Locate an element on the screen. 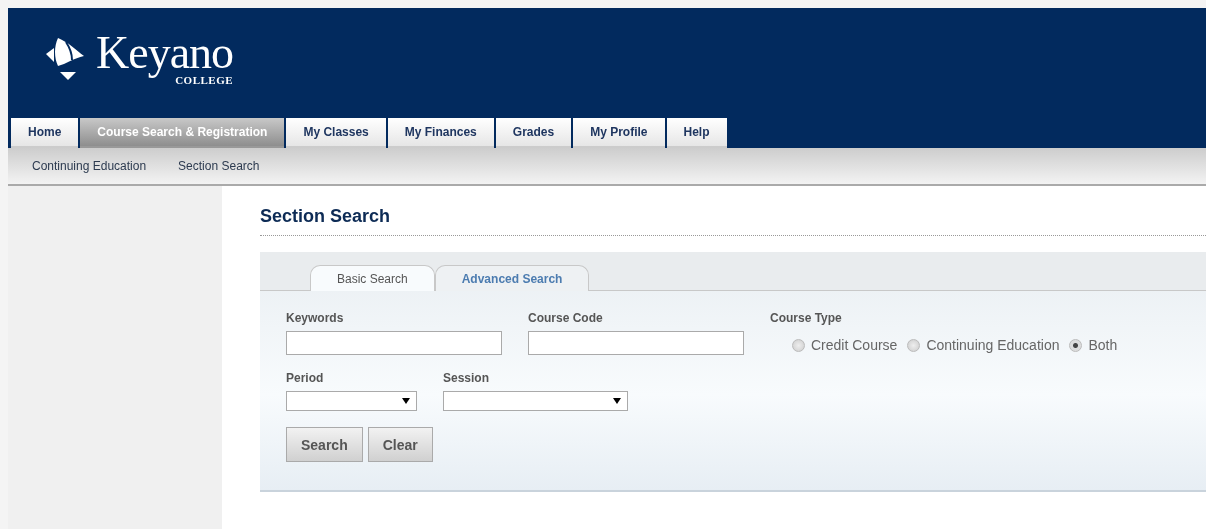 The width and height of the screenshot is (1206, 529). nav-tab: My Finances is located at coordinates (440, 133).